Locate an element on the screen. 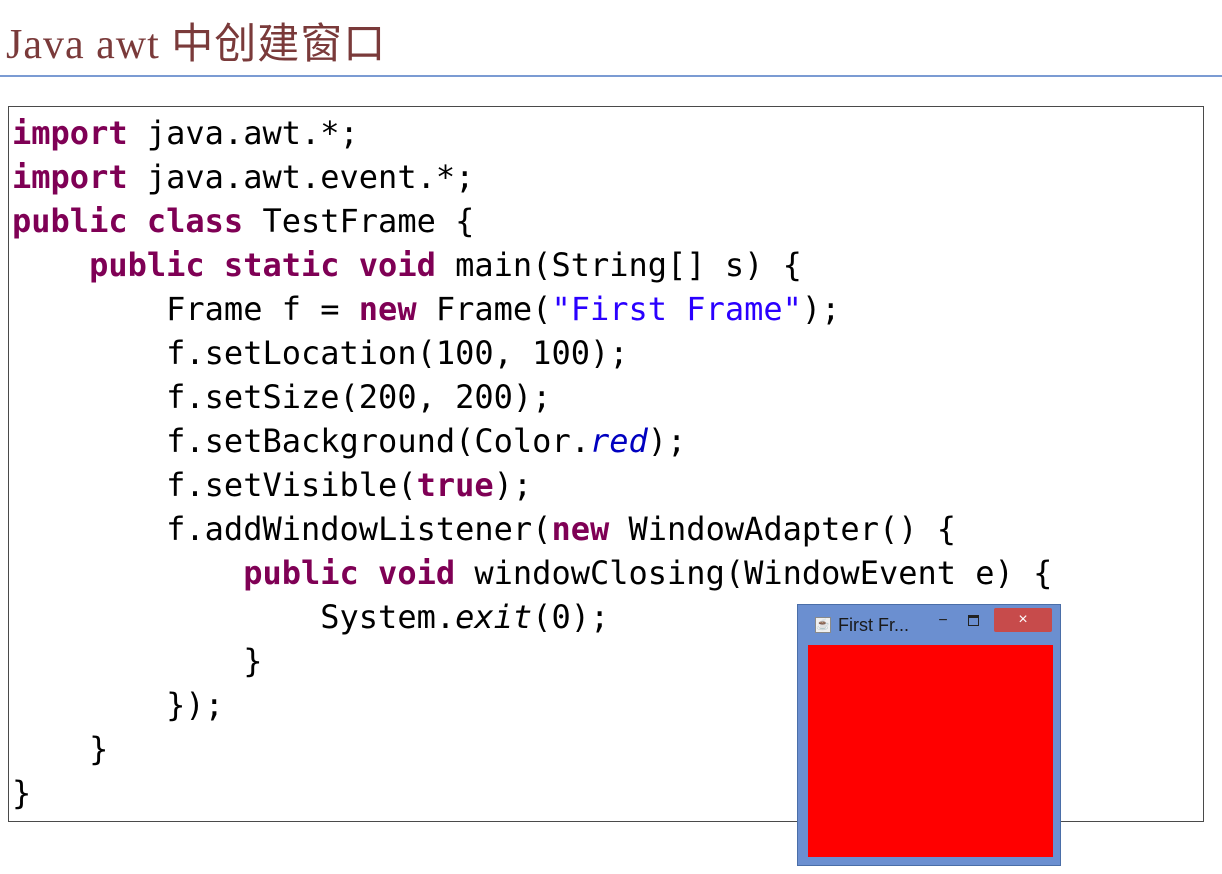 This screenshot has width=1222, height=874. keyword: true is located at coordinates (455, 485).